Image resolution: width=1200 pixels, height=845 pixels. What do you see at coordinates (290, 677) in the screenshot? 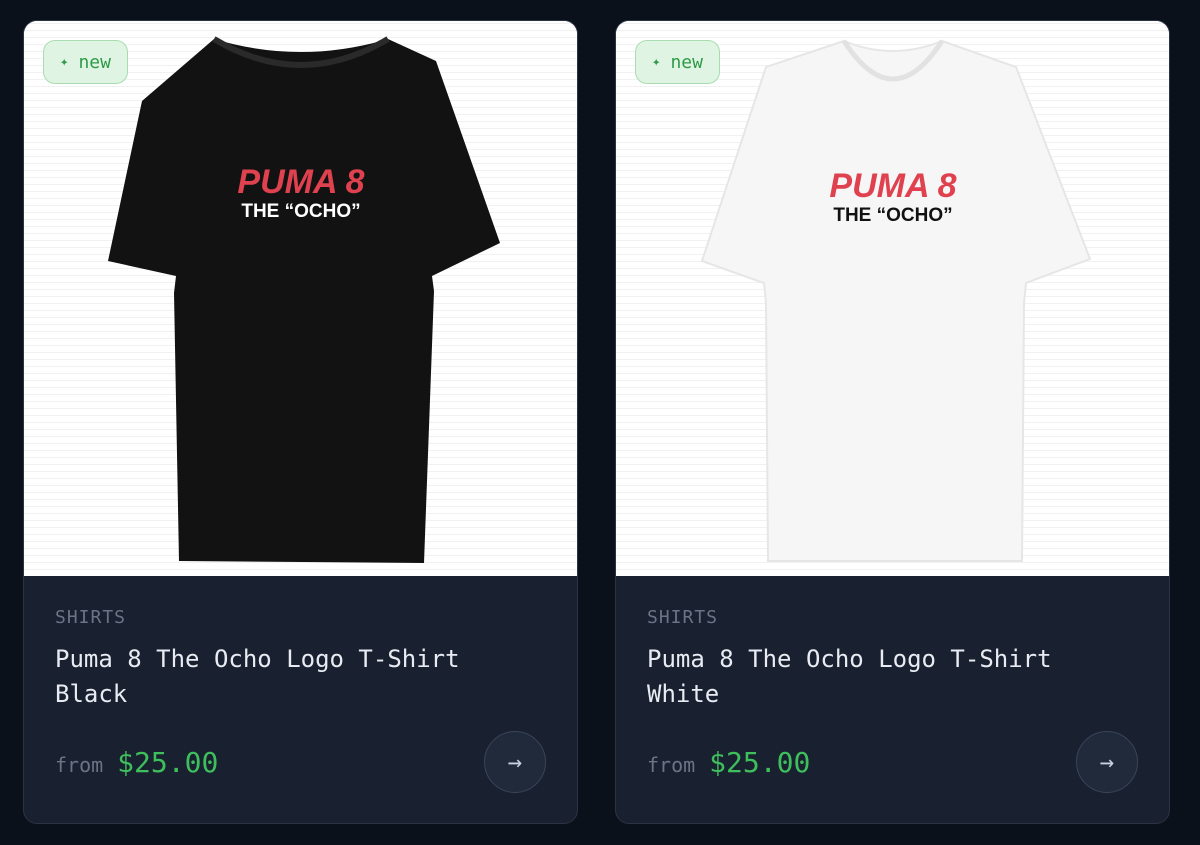
I see `product-title: Puma 8 The Ocho Logo T-Shirt Black` at bounding box center [290, 677].